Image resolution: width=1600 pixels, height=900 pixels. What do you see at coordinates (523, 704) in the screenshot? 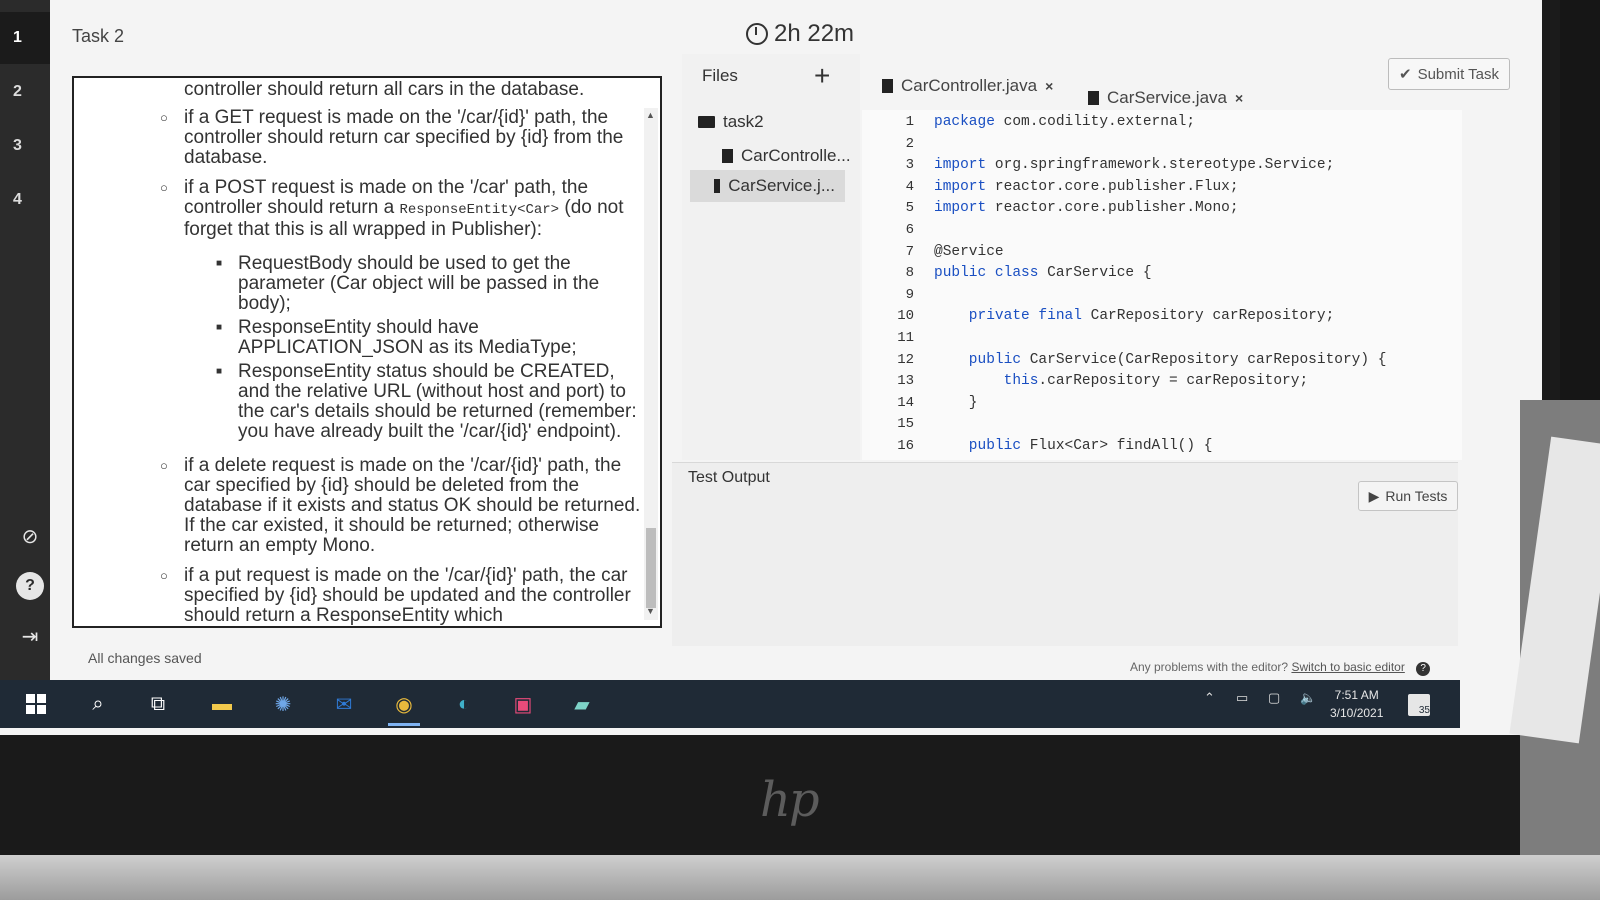
I see `intellij-icon: ▣` at bounding box center [523, 704].